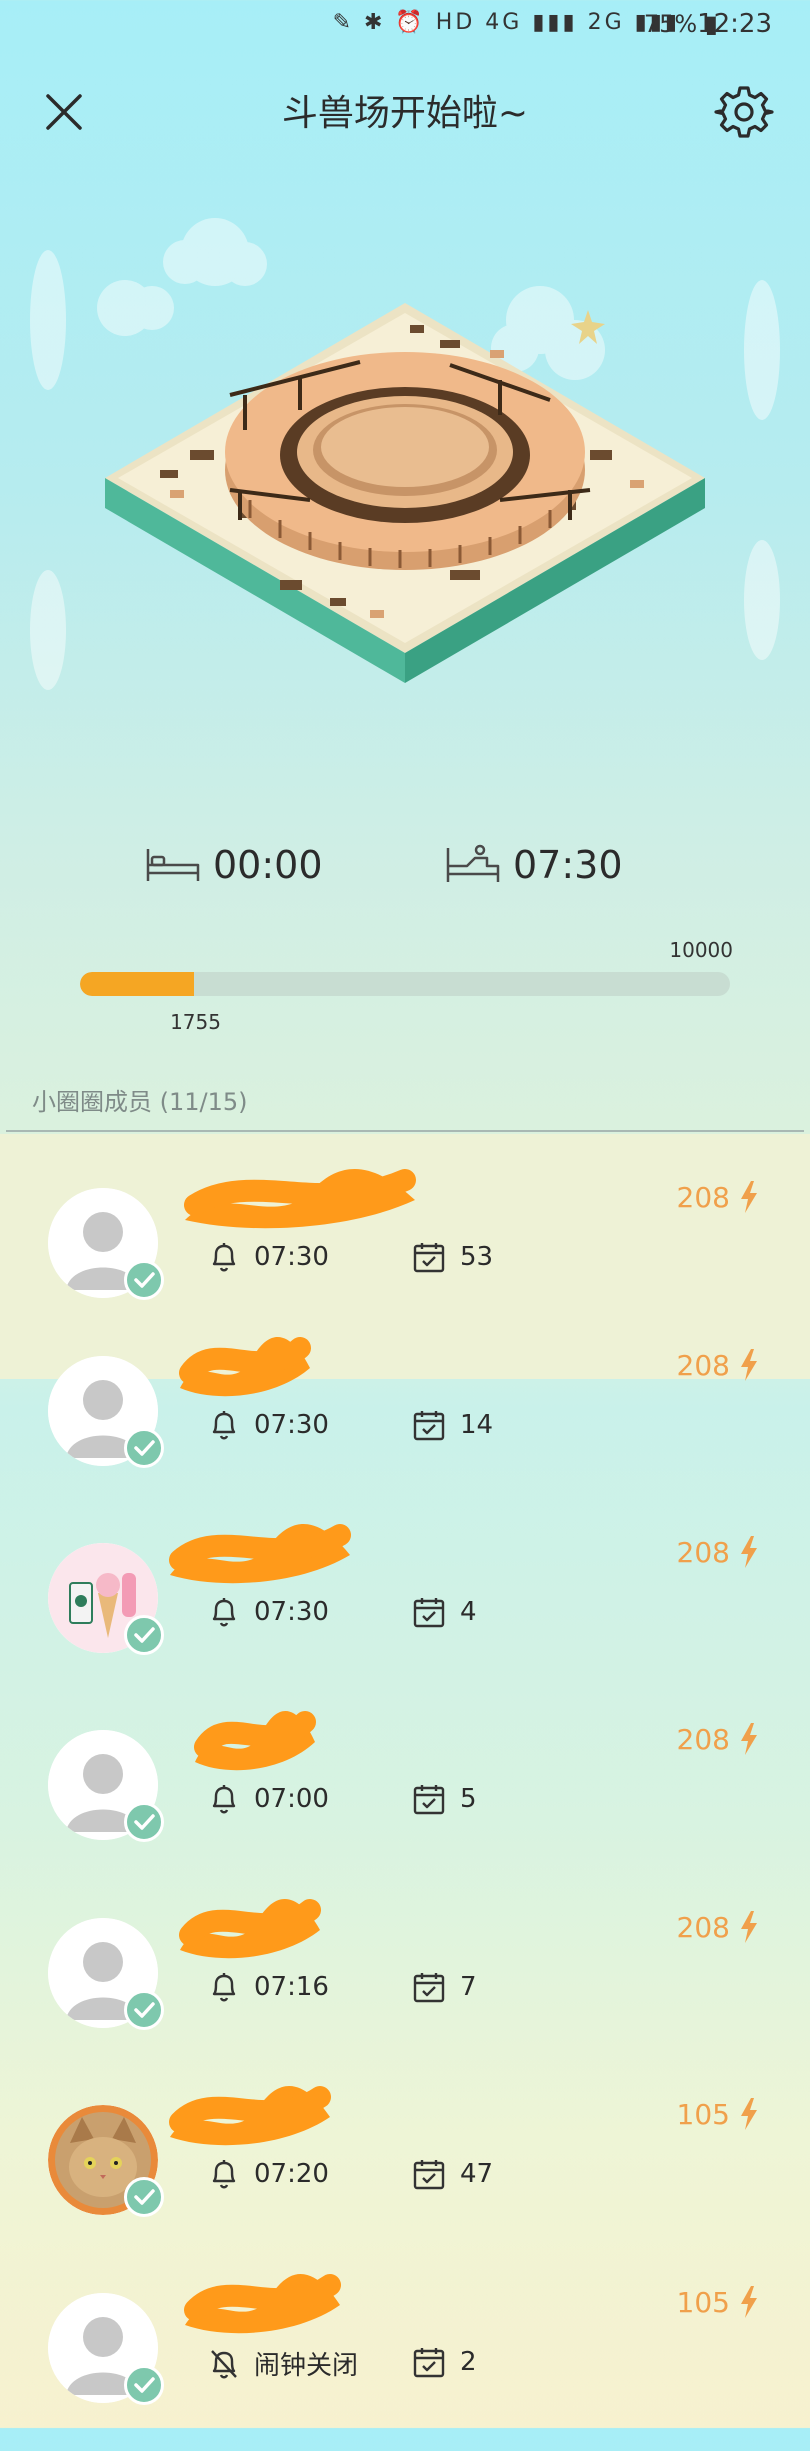  I want to click on member-row: 07:30 14 208, so click(405, 1421).